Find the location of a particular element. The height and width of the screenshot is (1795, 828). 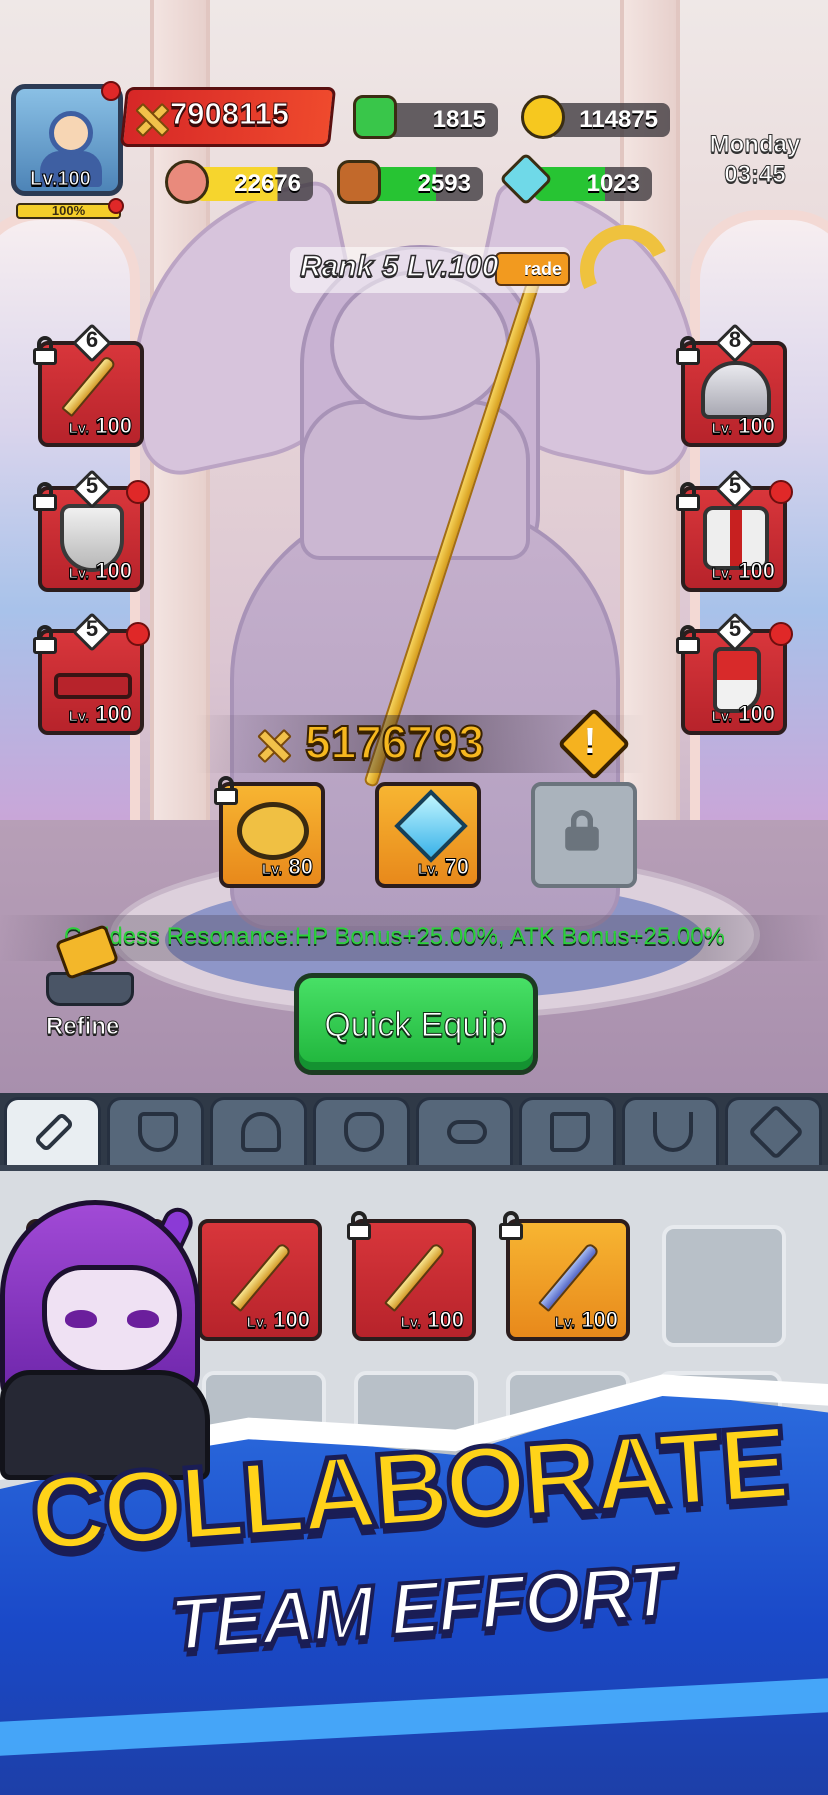

tab-helmet is located at coordinates (258, 1131).